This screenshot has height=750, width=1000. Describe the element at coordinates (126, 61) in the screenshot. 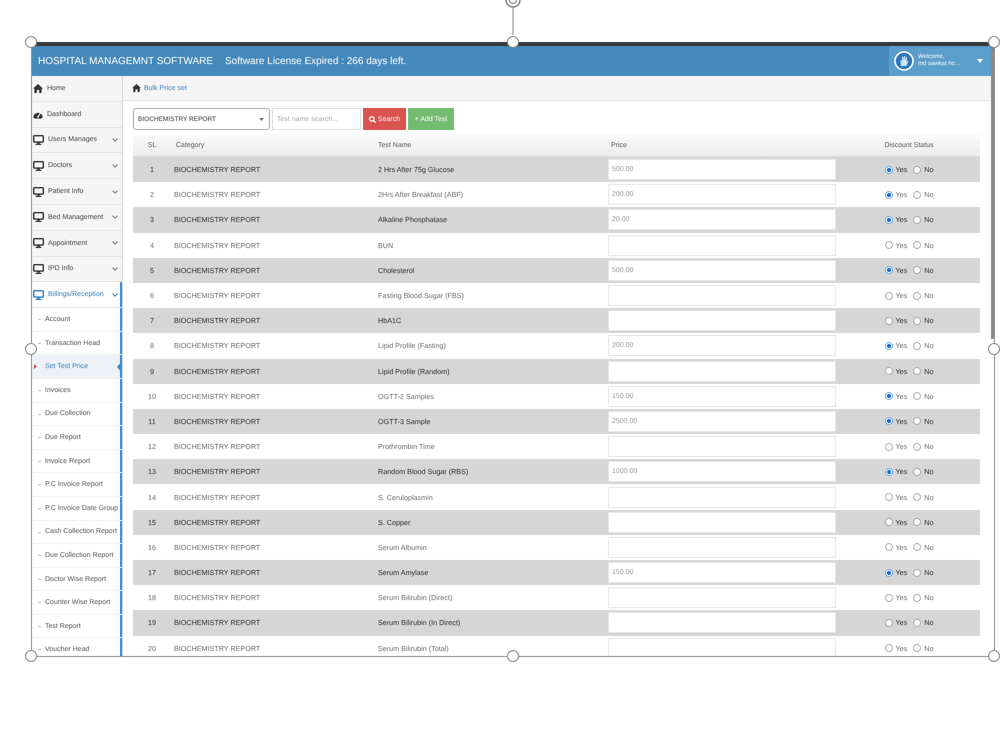

I see `app-title: HOSPITAL MANAGEMNT SOFTWARE` at that location.